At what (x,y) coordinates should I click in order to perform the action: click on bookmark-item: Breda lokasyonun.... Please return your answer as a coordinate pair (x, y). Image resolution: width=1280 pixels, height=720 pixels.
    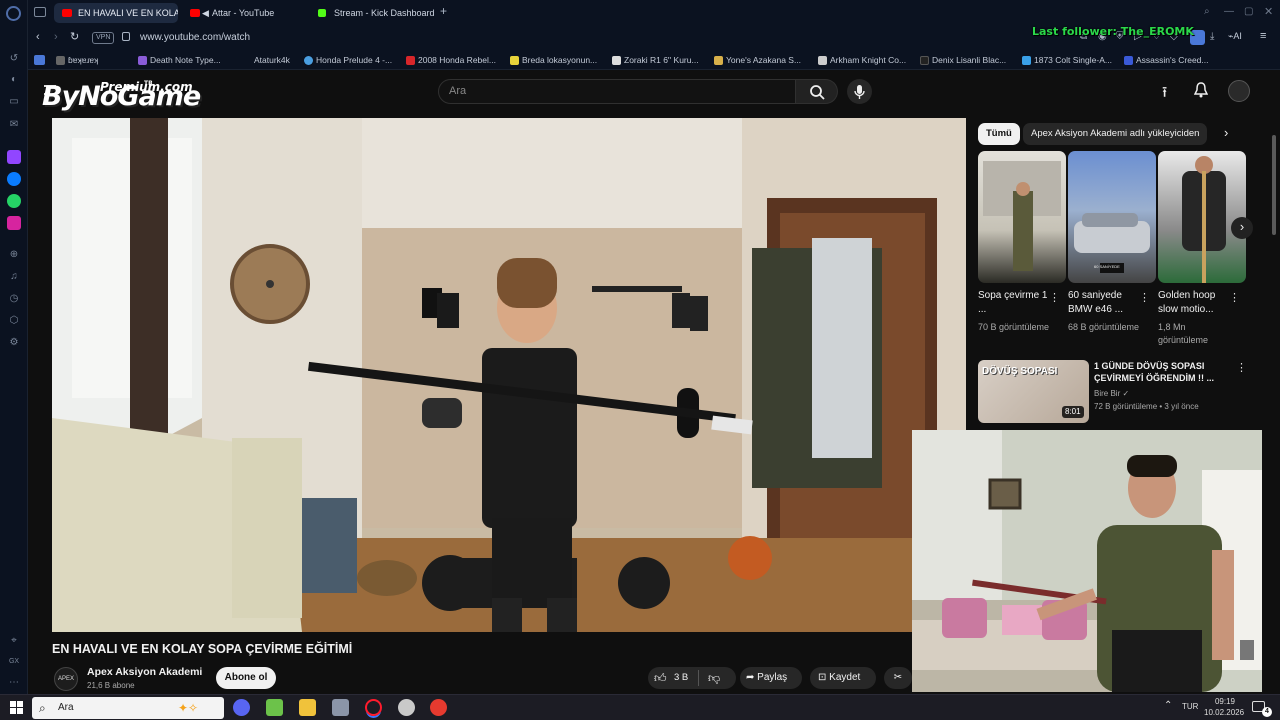
    Looking at the image, I should click on (553, 60).